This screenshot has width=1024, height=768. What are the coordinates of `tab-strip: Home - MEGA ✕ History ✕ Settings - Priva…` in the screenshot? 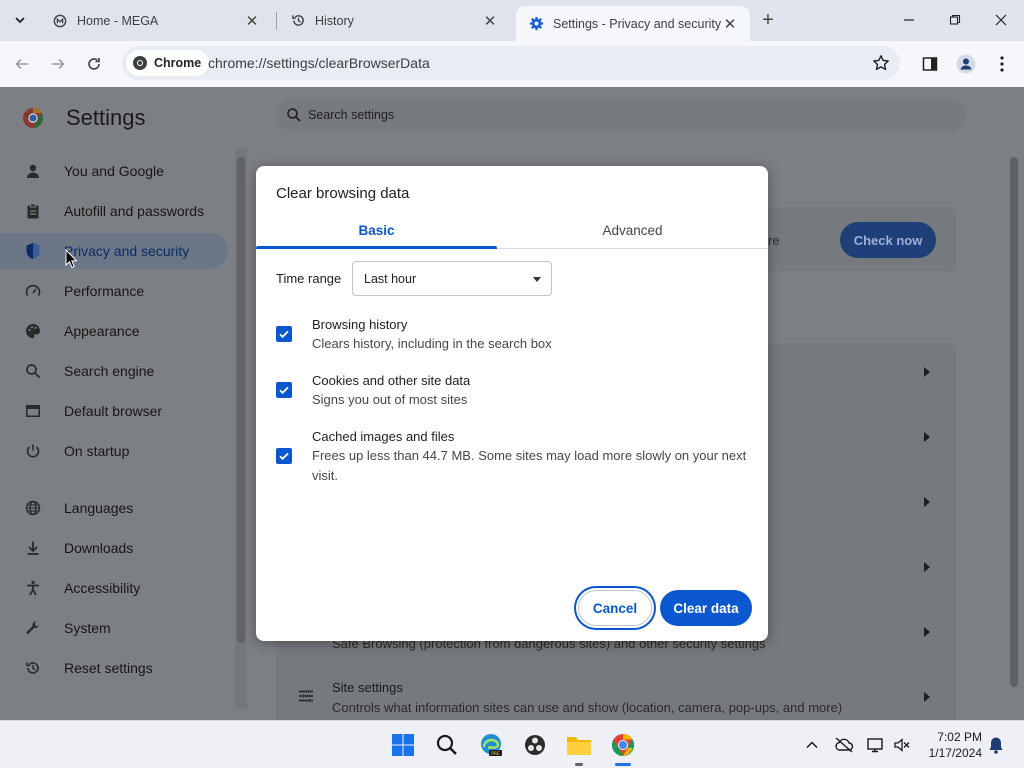 It's located at (512, 20).